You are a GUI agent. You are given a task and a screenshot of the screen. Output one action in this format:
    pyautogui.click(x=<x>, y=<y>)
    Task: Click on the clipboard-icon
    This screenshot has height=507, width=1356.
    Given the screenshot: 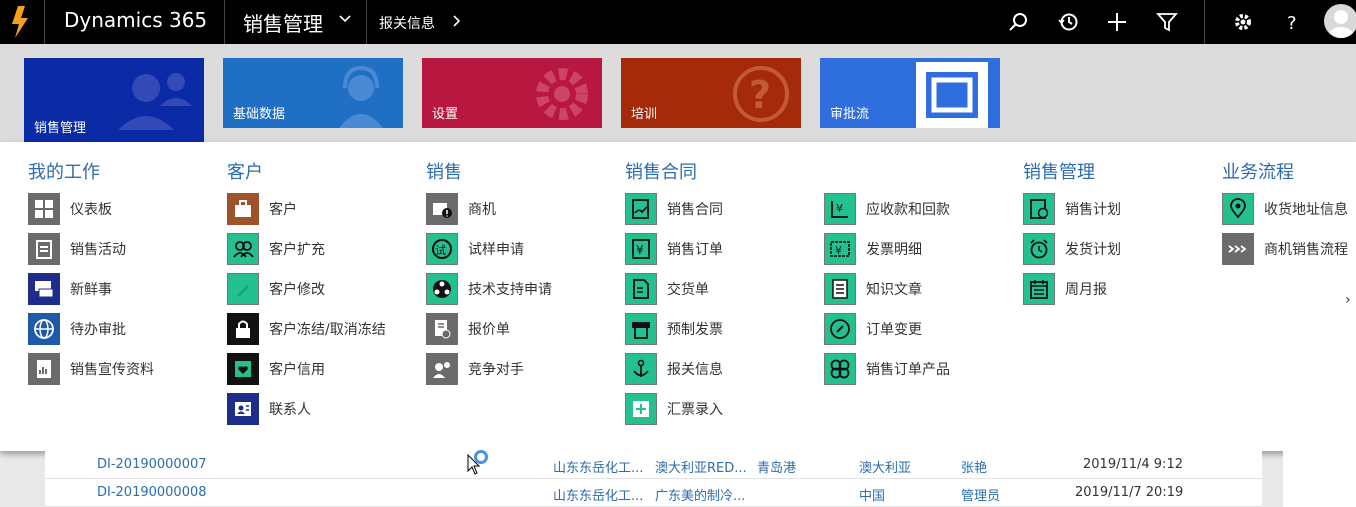 What is the action you would take?
    pyautogui.click(x=44, y=249)
    